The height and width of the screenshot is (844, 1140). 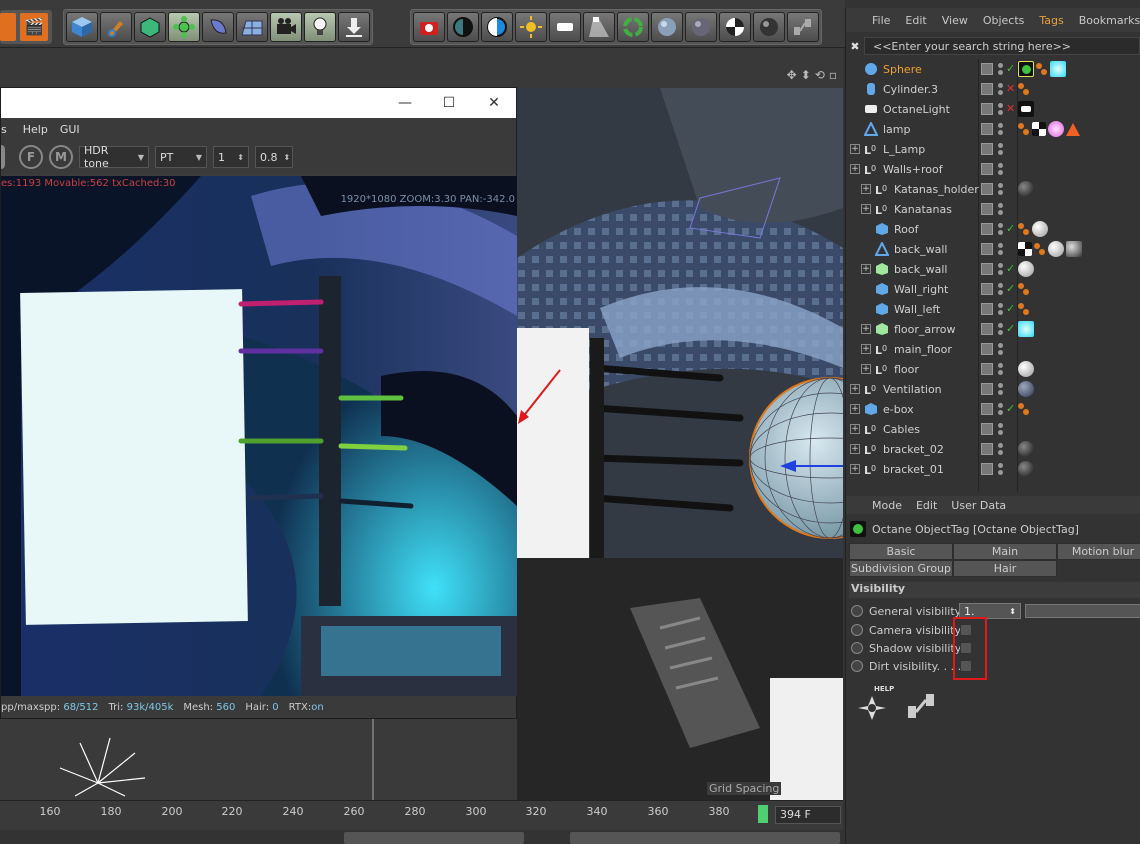 What do you see at coordinates (792, 75) in the screenshot?
I see `move-icon: ✥` at bounding box center [792, 75].